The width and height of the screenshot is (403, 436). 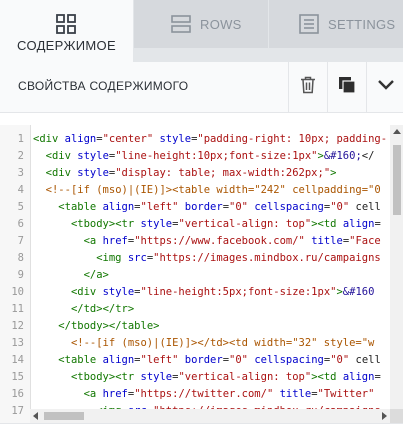 I want to click on vertical-scroll-thumb, so click(x=397, y=180).